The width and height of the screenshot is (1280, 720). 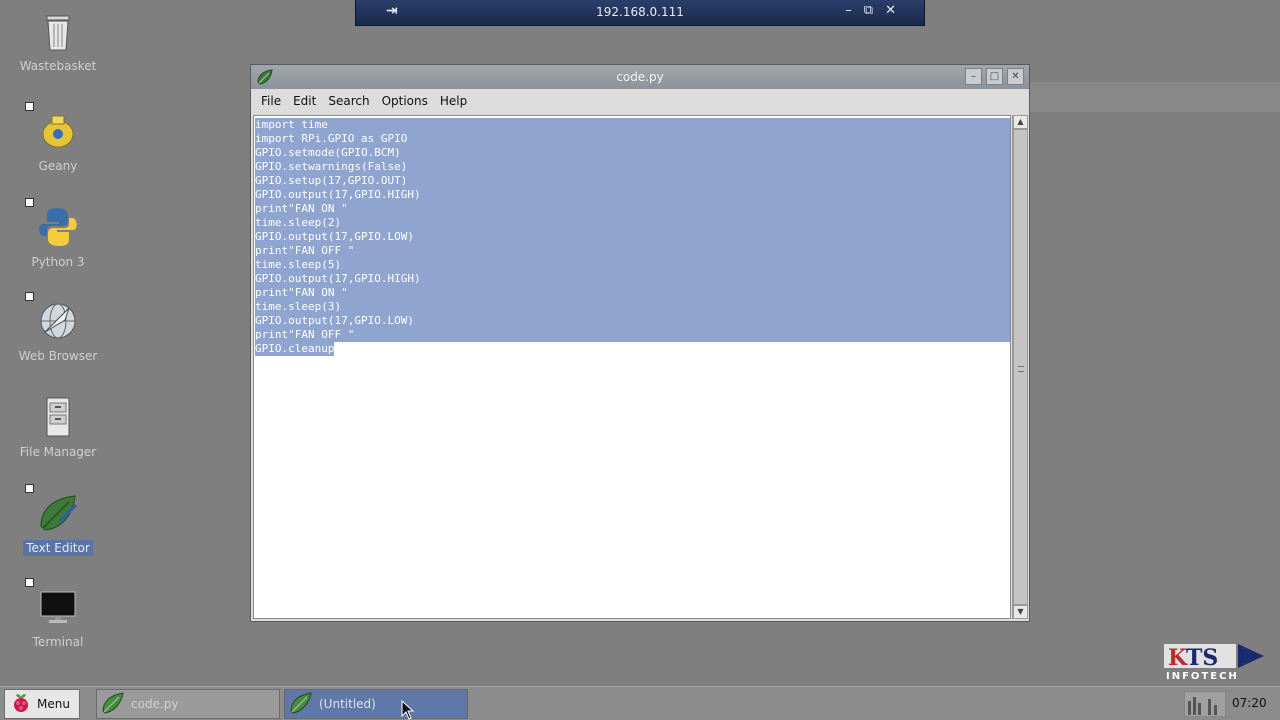 I want to click on mouse-cursor-icon, so click(x=408, y=709).